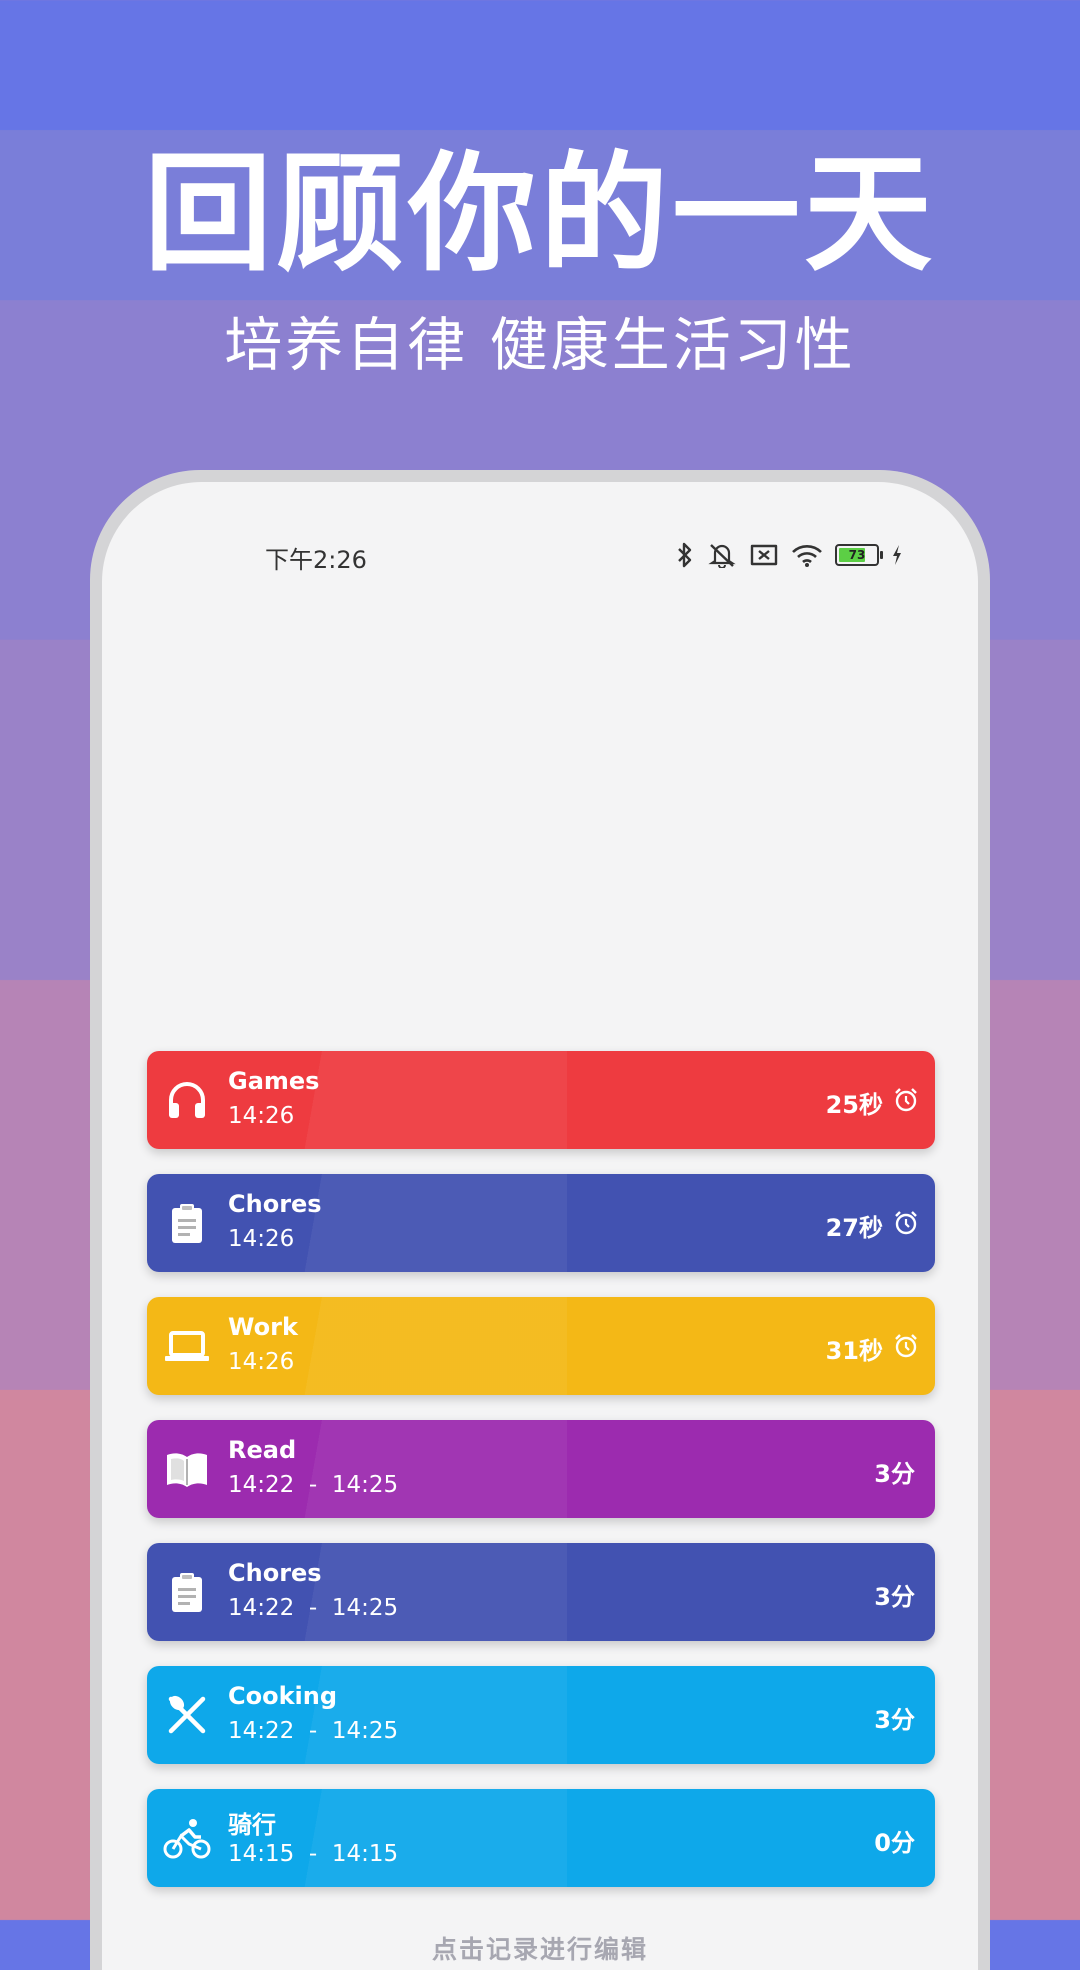  Describe the element at coordinates (316, 560) in the screenshot. I see `status-time: 下午2:26` at that location.